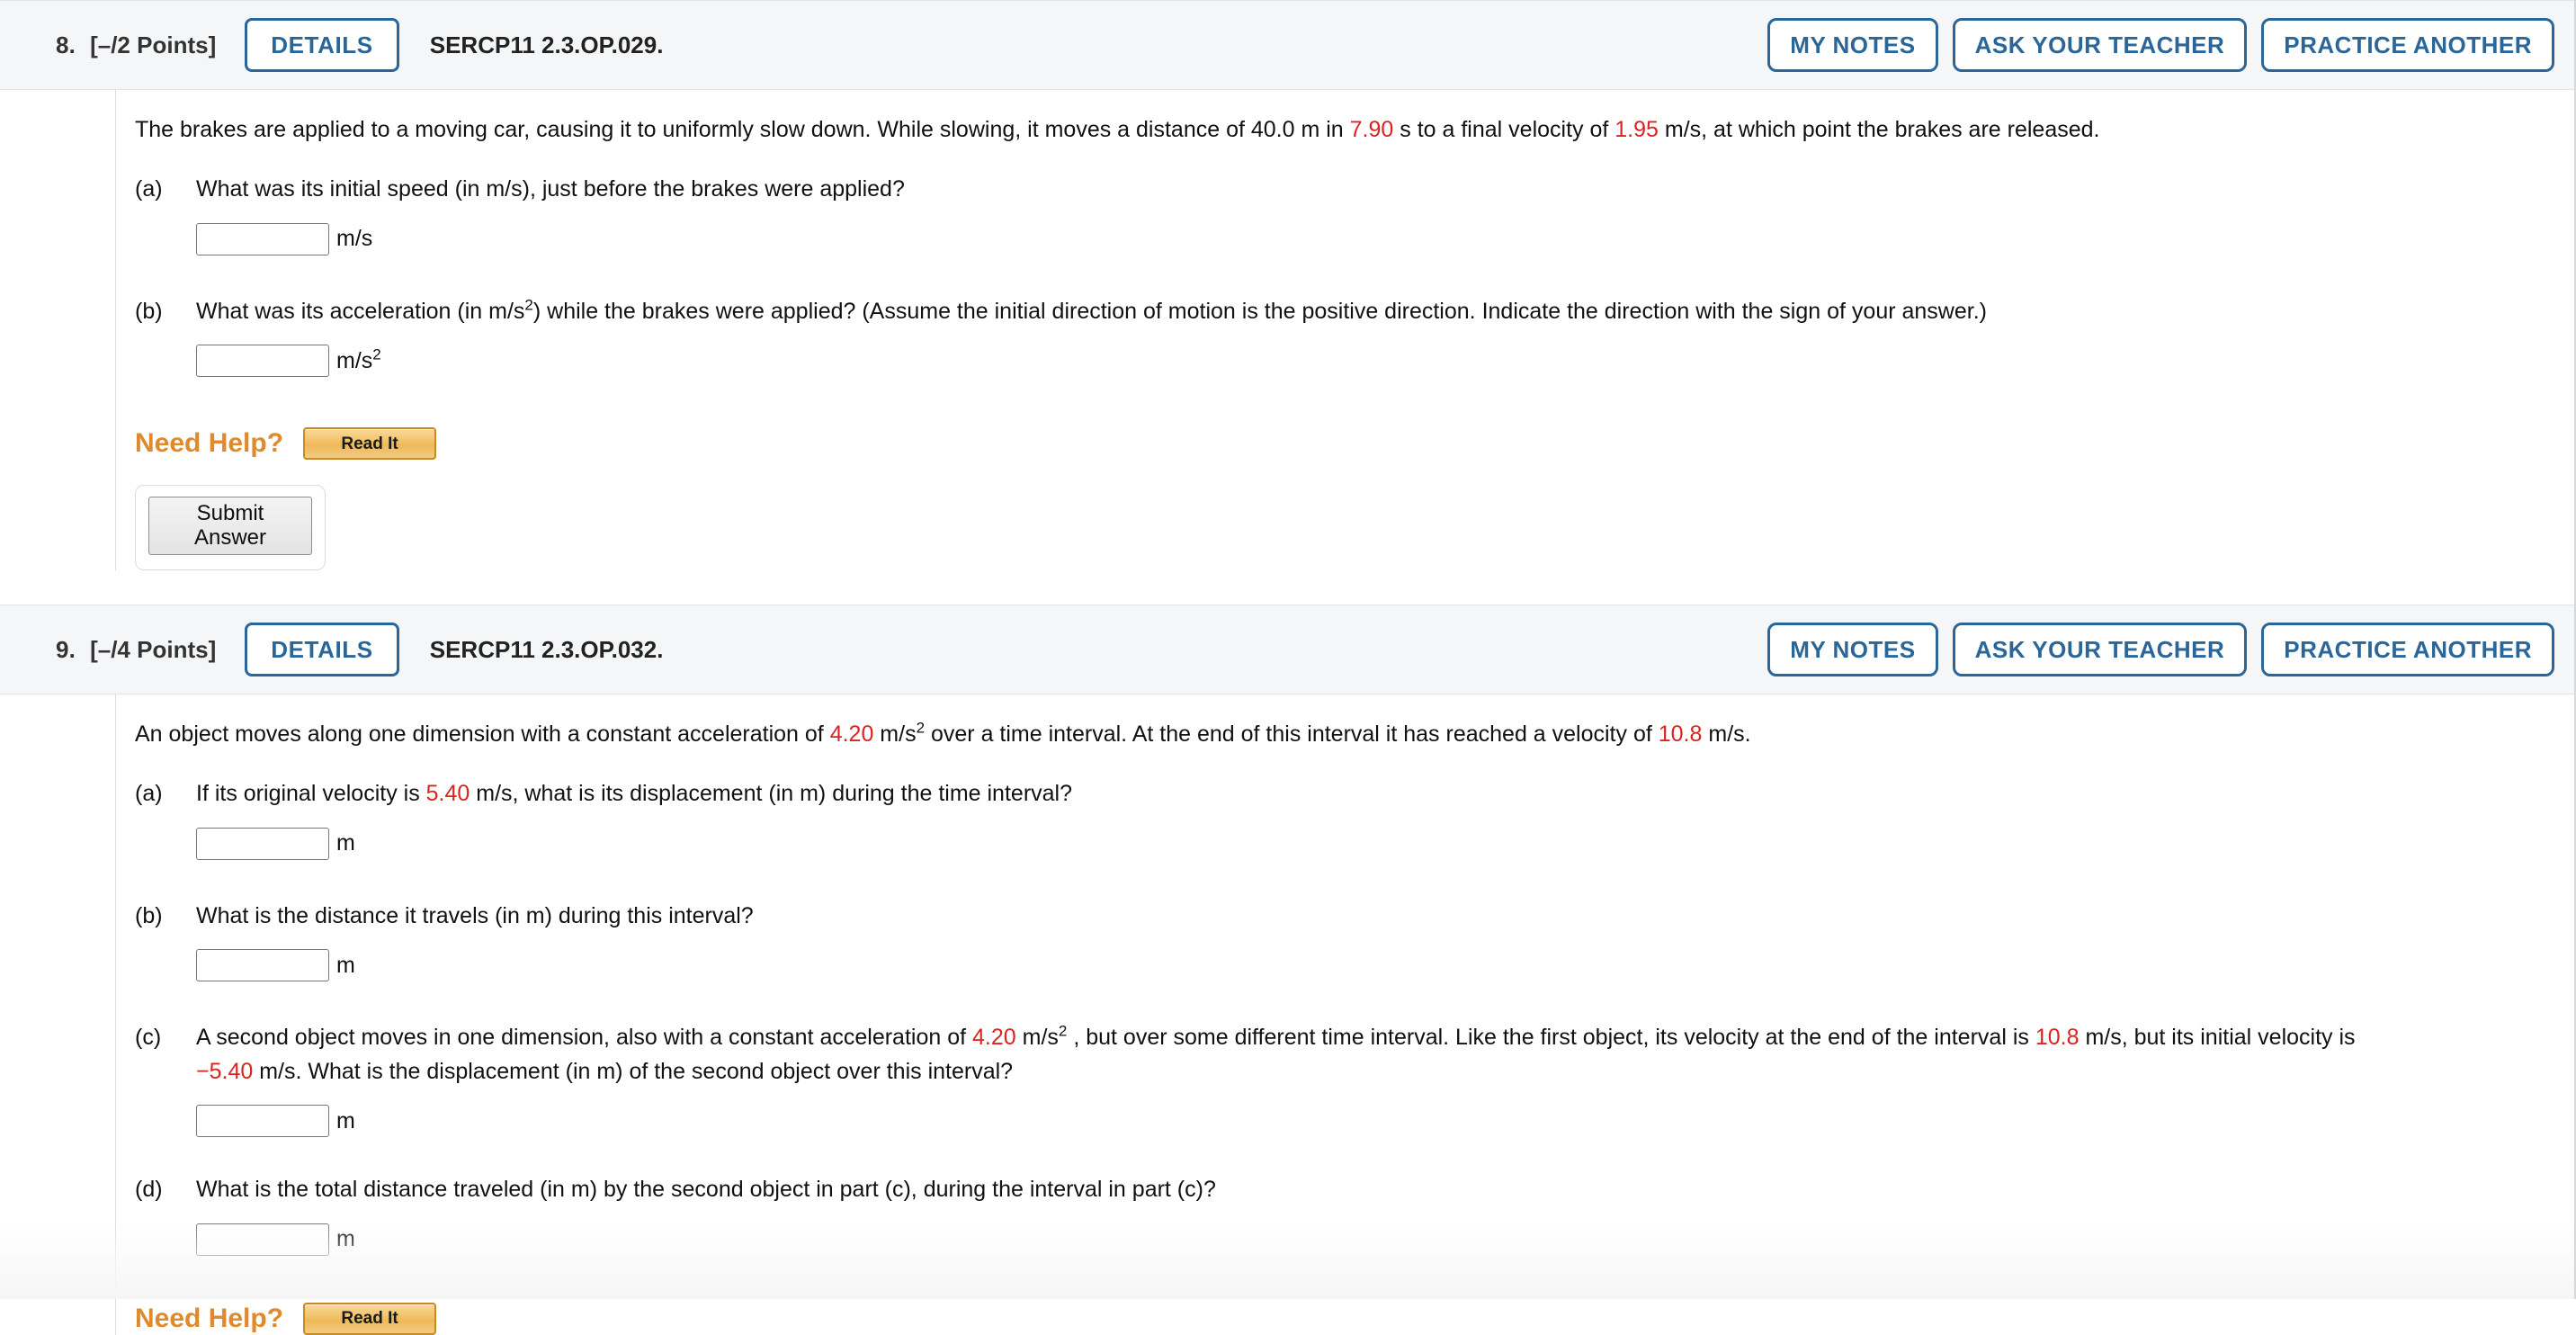 The width and height of the screenshot is (2576, 1335). What do you see at coordinates (1680, 735) in the screenshot?
I see `stem-value-velocity: 10.8` at bounding box center [1680, 735].